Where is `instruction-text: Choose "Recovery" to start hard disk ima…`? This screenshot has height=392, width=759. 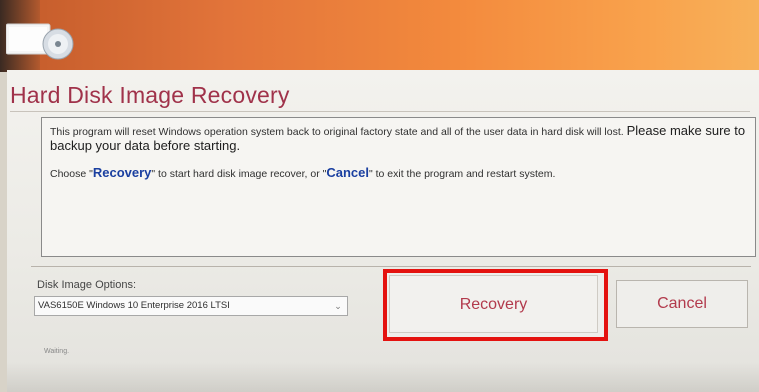
instruction-text: Choose "Recovery" to start hard disk ima… is located at coordinates (398, 173).